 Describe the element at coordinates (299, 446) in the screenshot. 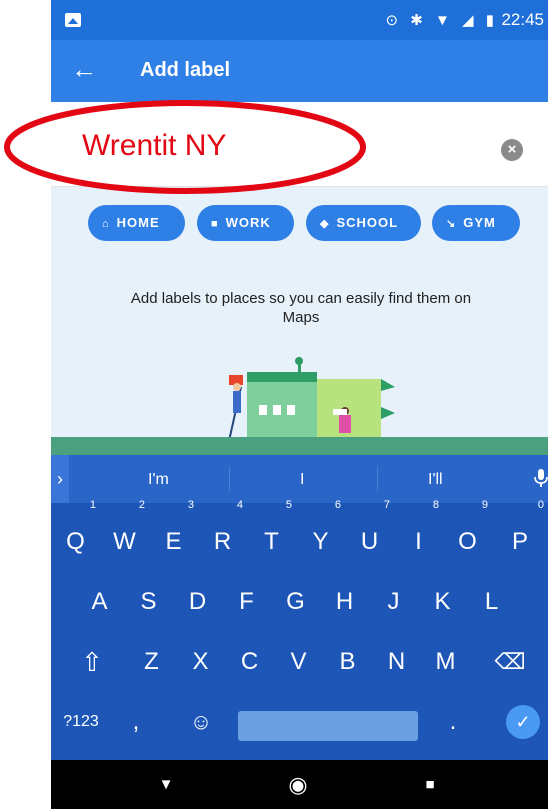

I see `ground-strip` at that location.